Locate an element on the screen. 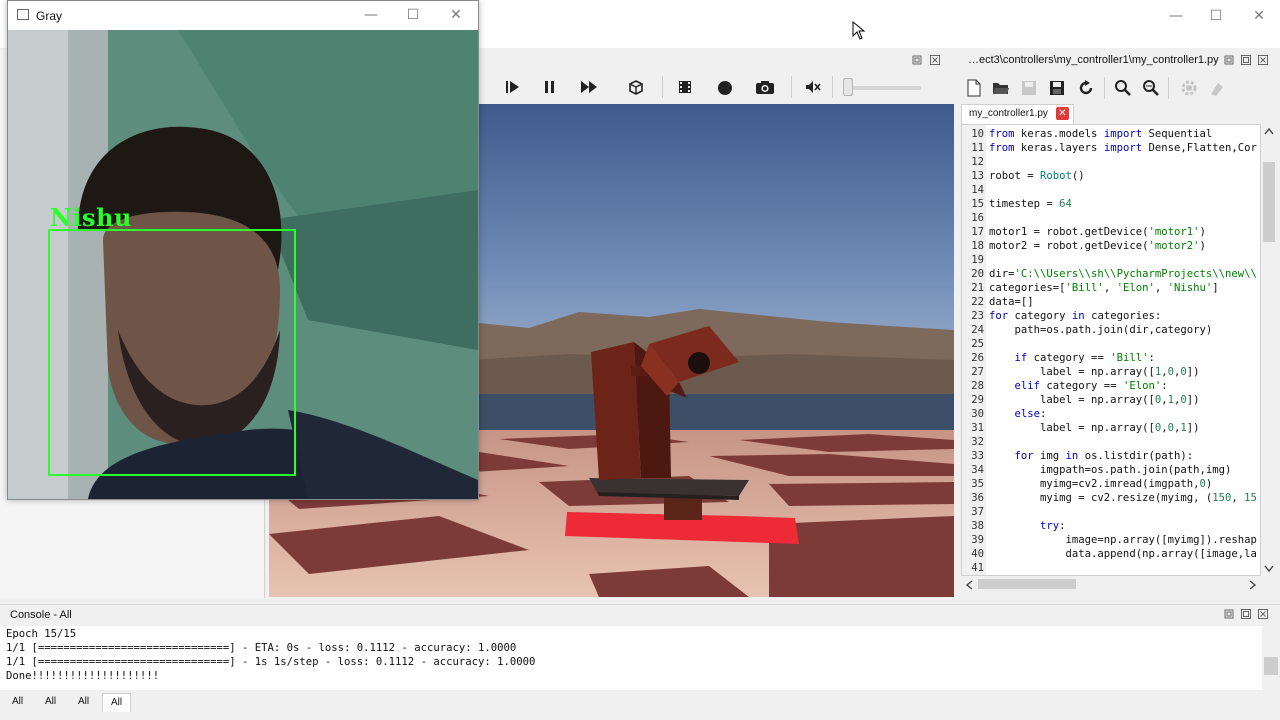  line-number: 34 is located at coordinates (977, 470).